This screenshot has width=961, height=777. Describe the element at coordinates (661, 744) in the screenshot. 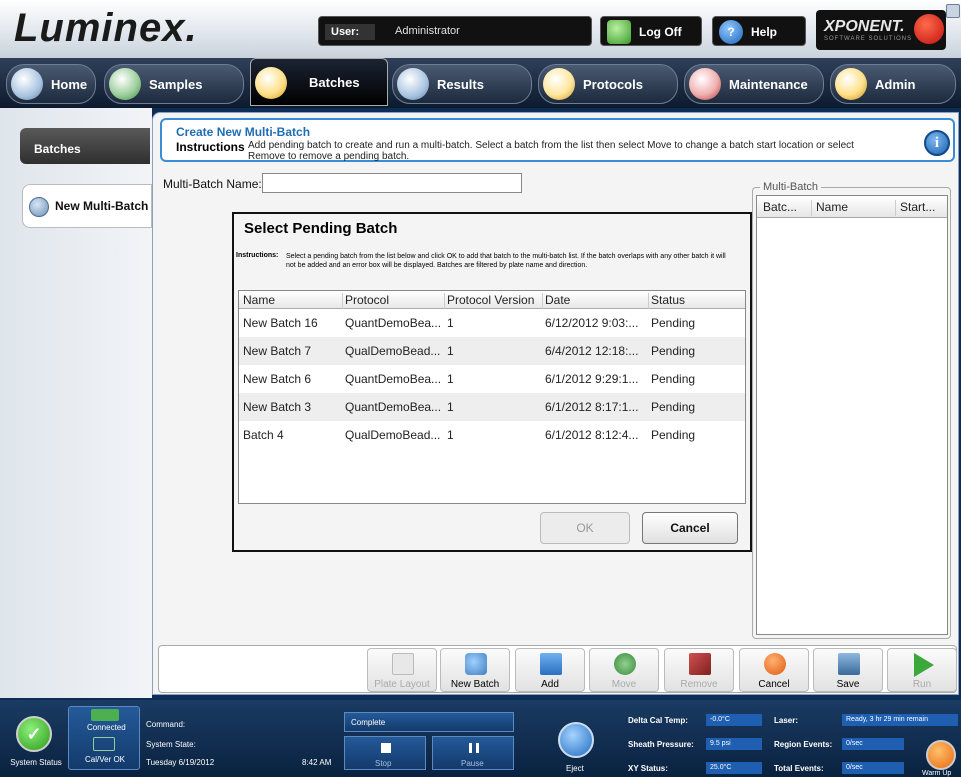

I see `sheath-pressure-label: Sheath Pressure:` at that location.